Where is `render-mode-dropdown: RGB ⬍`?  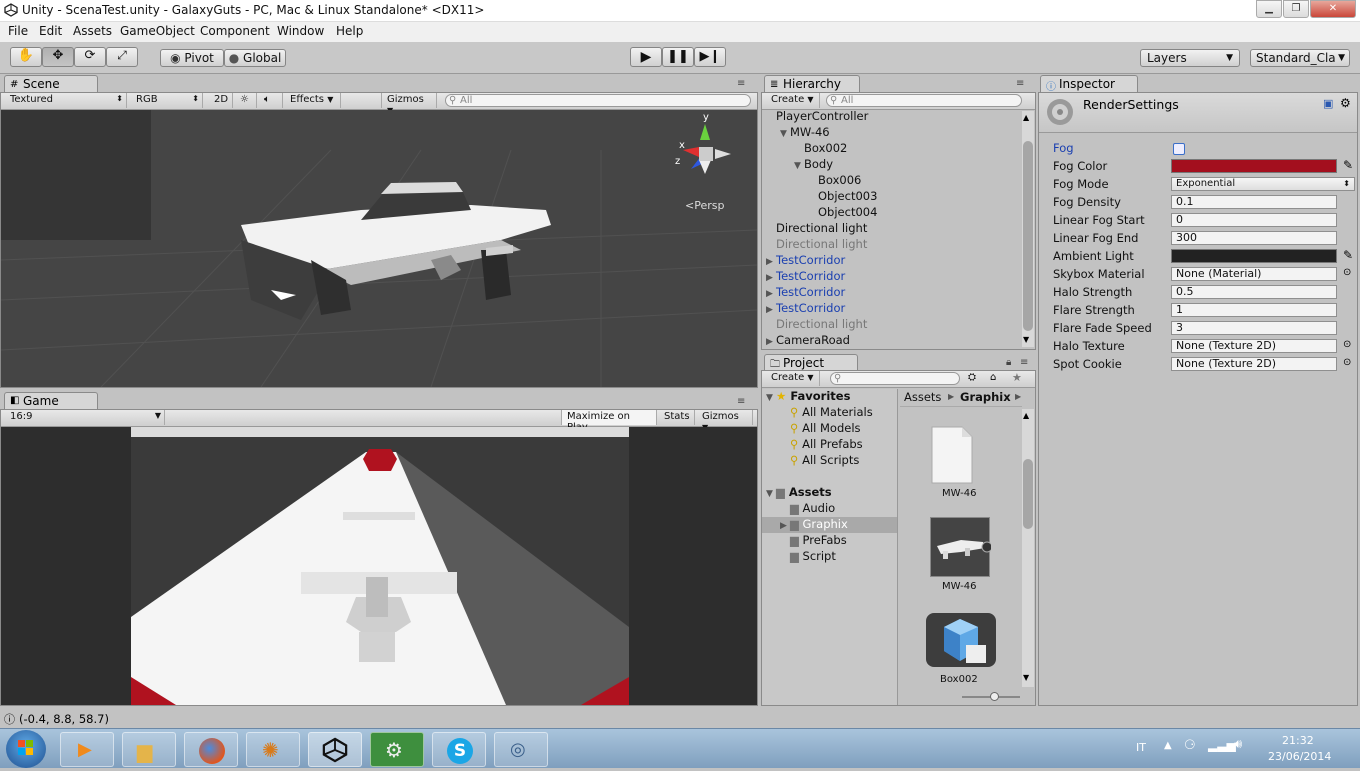
render-mode-dropdown: RGB ⬍ is located at coordinates (167, 100).